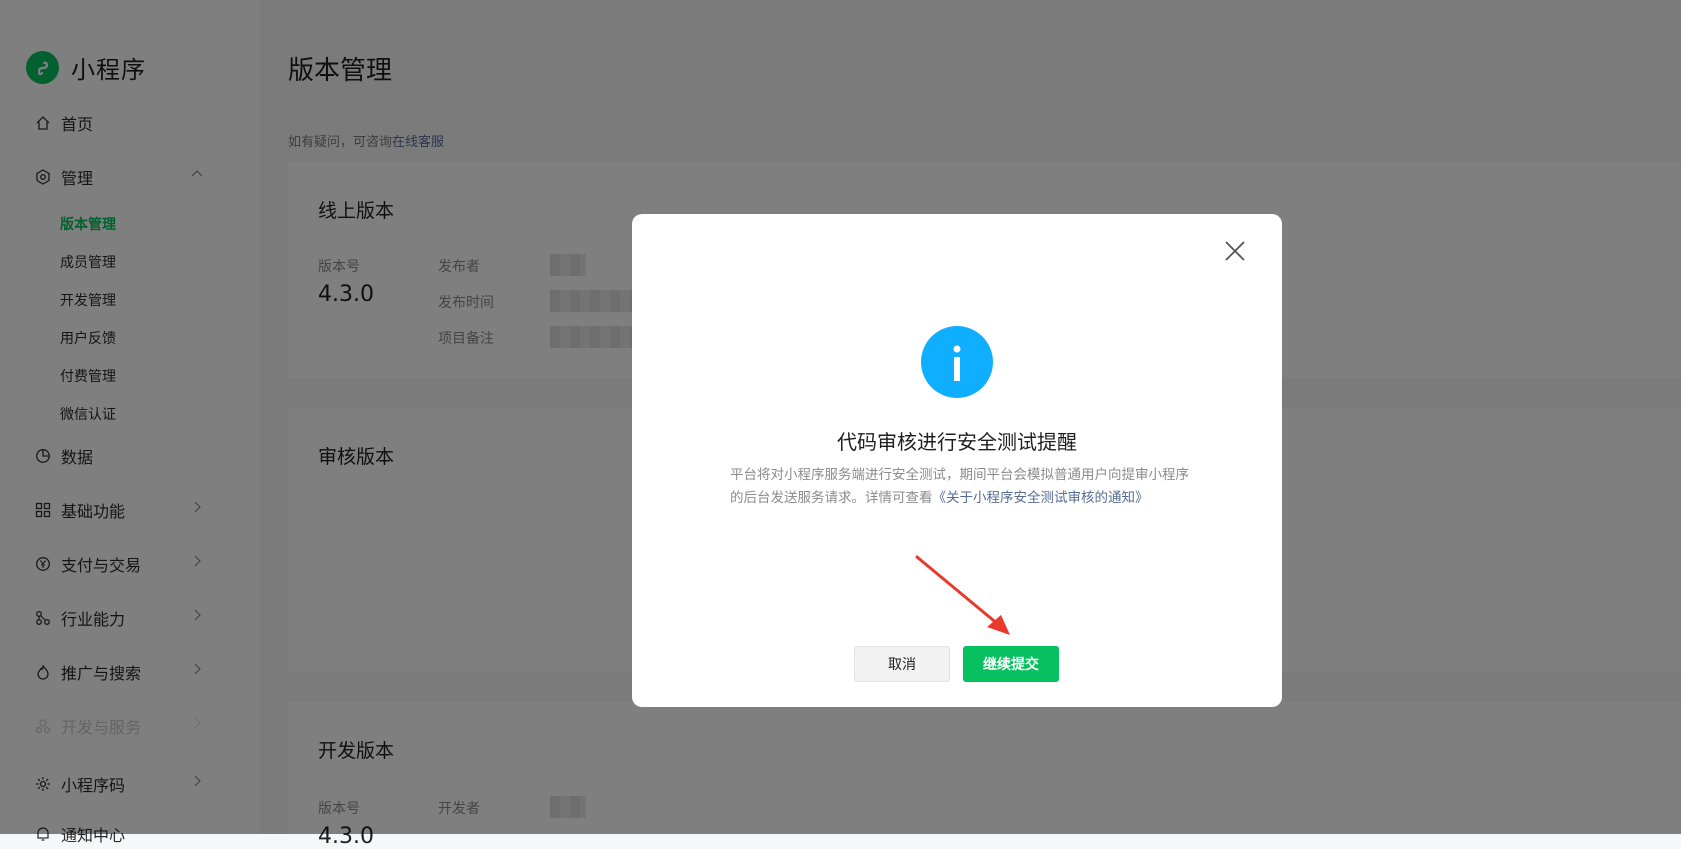  I want to click on info-icon, so click(957, 362).